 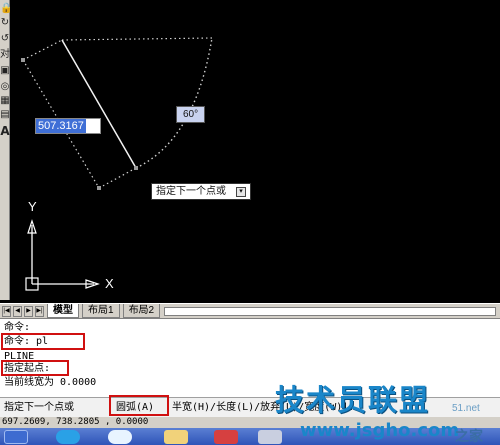 I want to click on dynamic-prompt: 指定下一个点或 ▾, so click(x=201, y=191).